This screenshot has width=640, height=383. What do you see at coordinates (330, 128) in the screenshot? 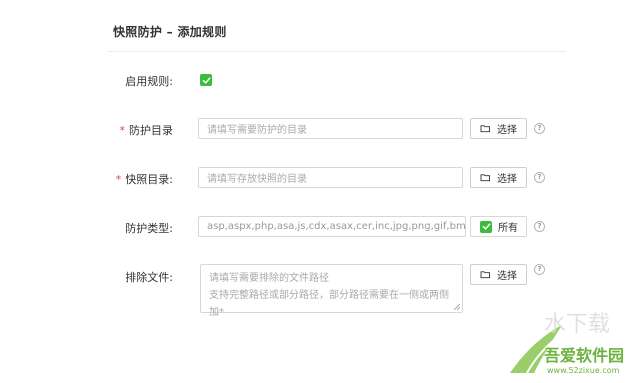
I see `protect-dir-input: 请填写需要防护的目录` at bounding box center [330, 128].